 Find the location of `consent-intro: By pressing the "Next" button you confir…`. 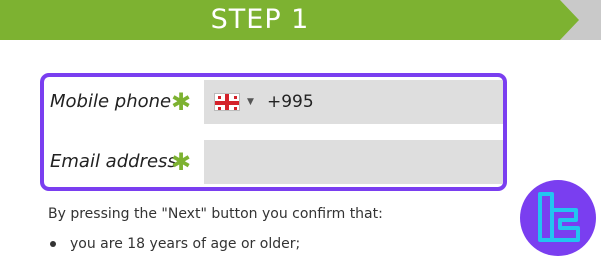

consent-intro: By pressing the "Next" button you confir… is located at coordinates (215, 214).